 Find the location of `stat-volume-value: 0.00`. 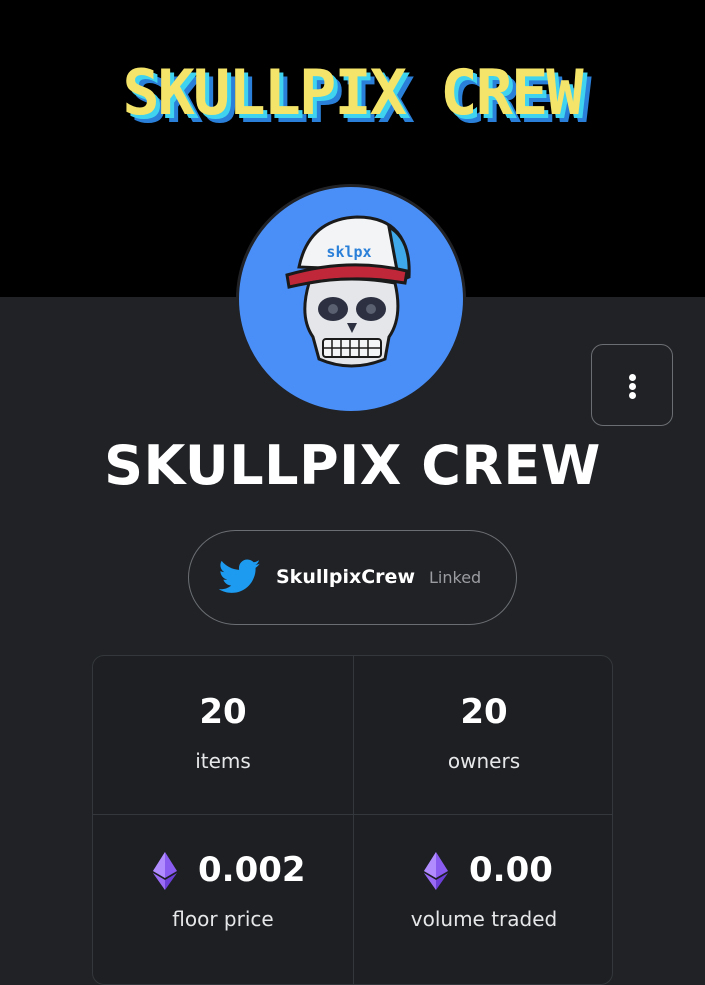

stat-volume-value: 0.00 is located at coordinates (511, 870).